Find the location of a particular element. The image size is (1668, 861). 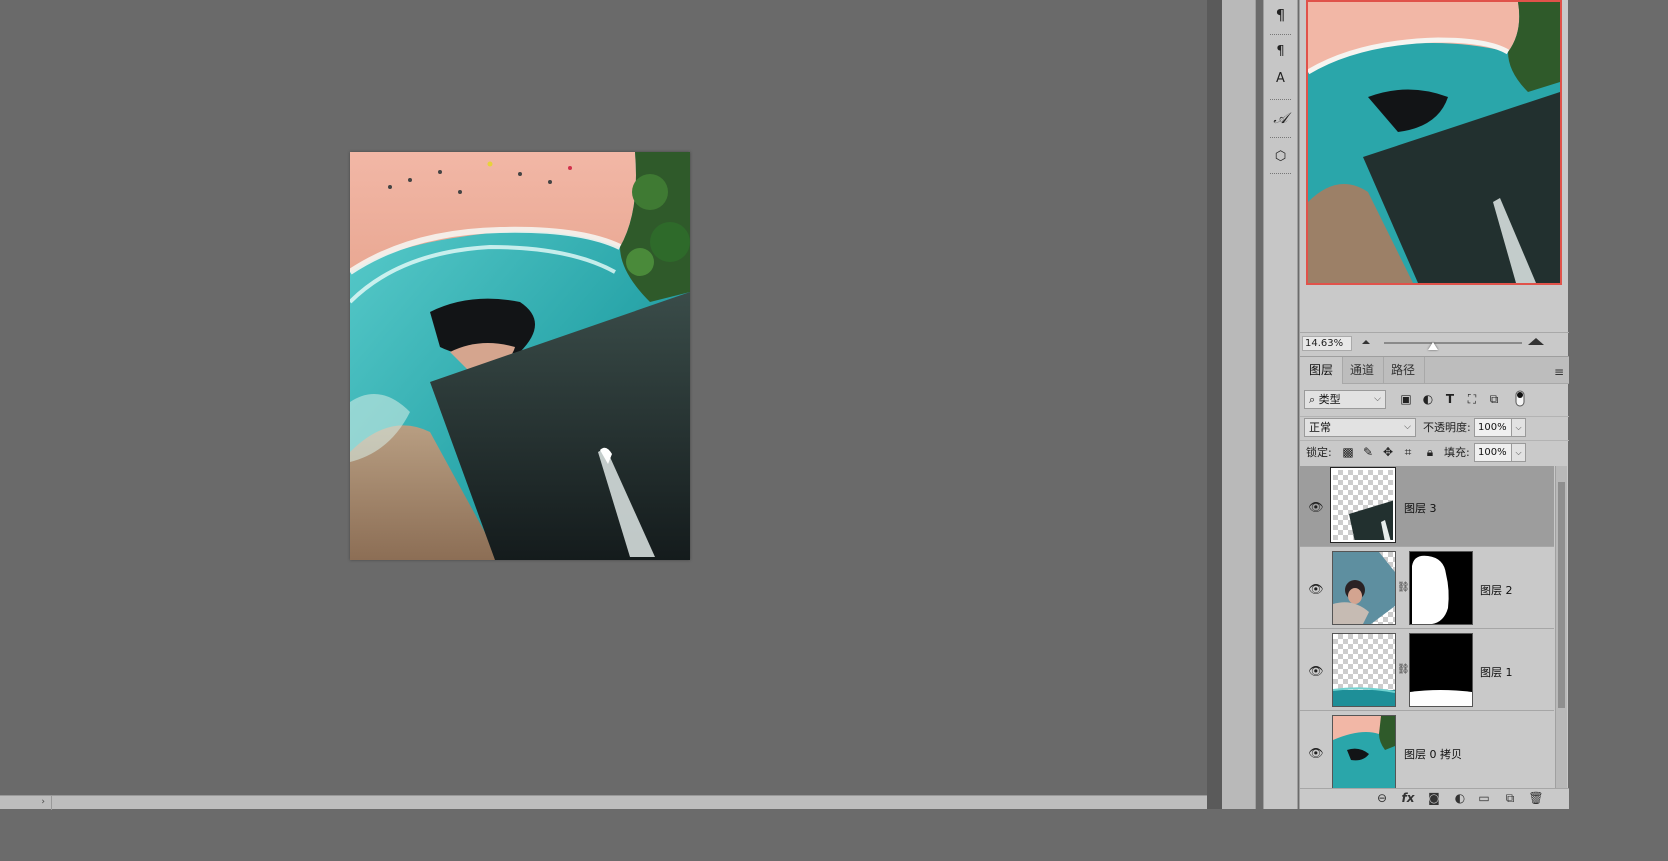

layer-row: 👁︎ 图层 3 is located at coordinates (1427, 506).